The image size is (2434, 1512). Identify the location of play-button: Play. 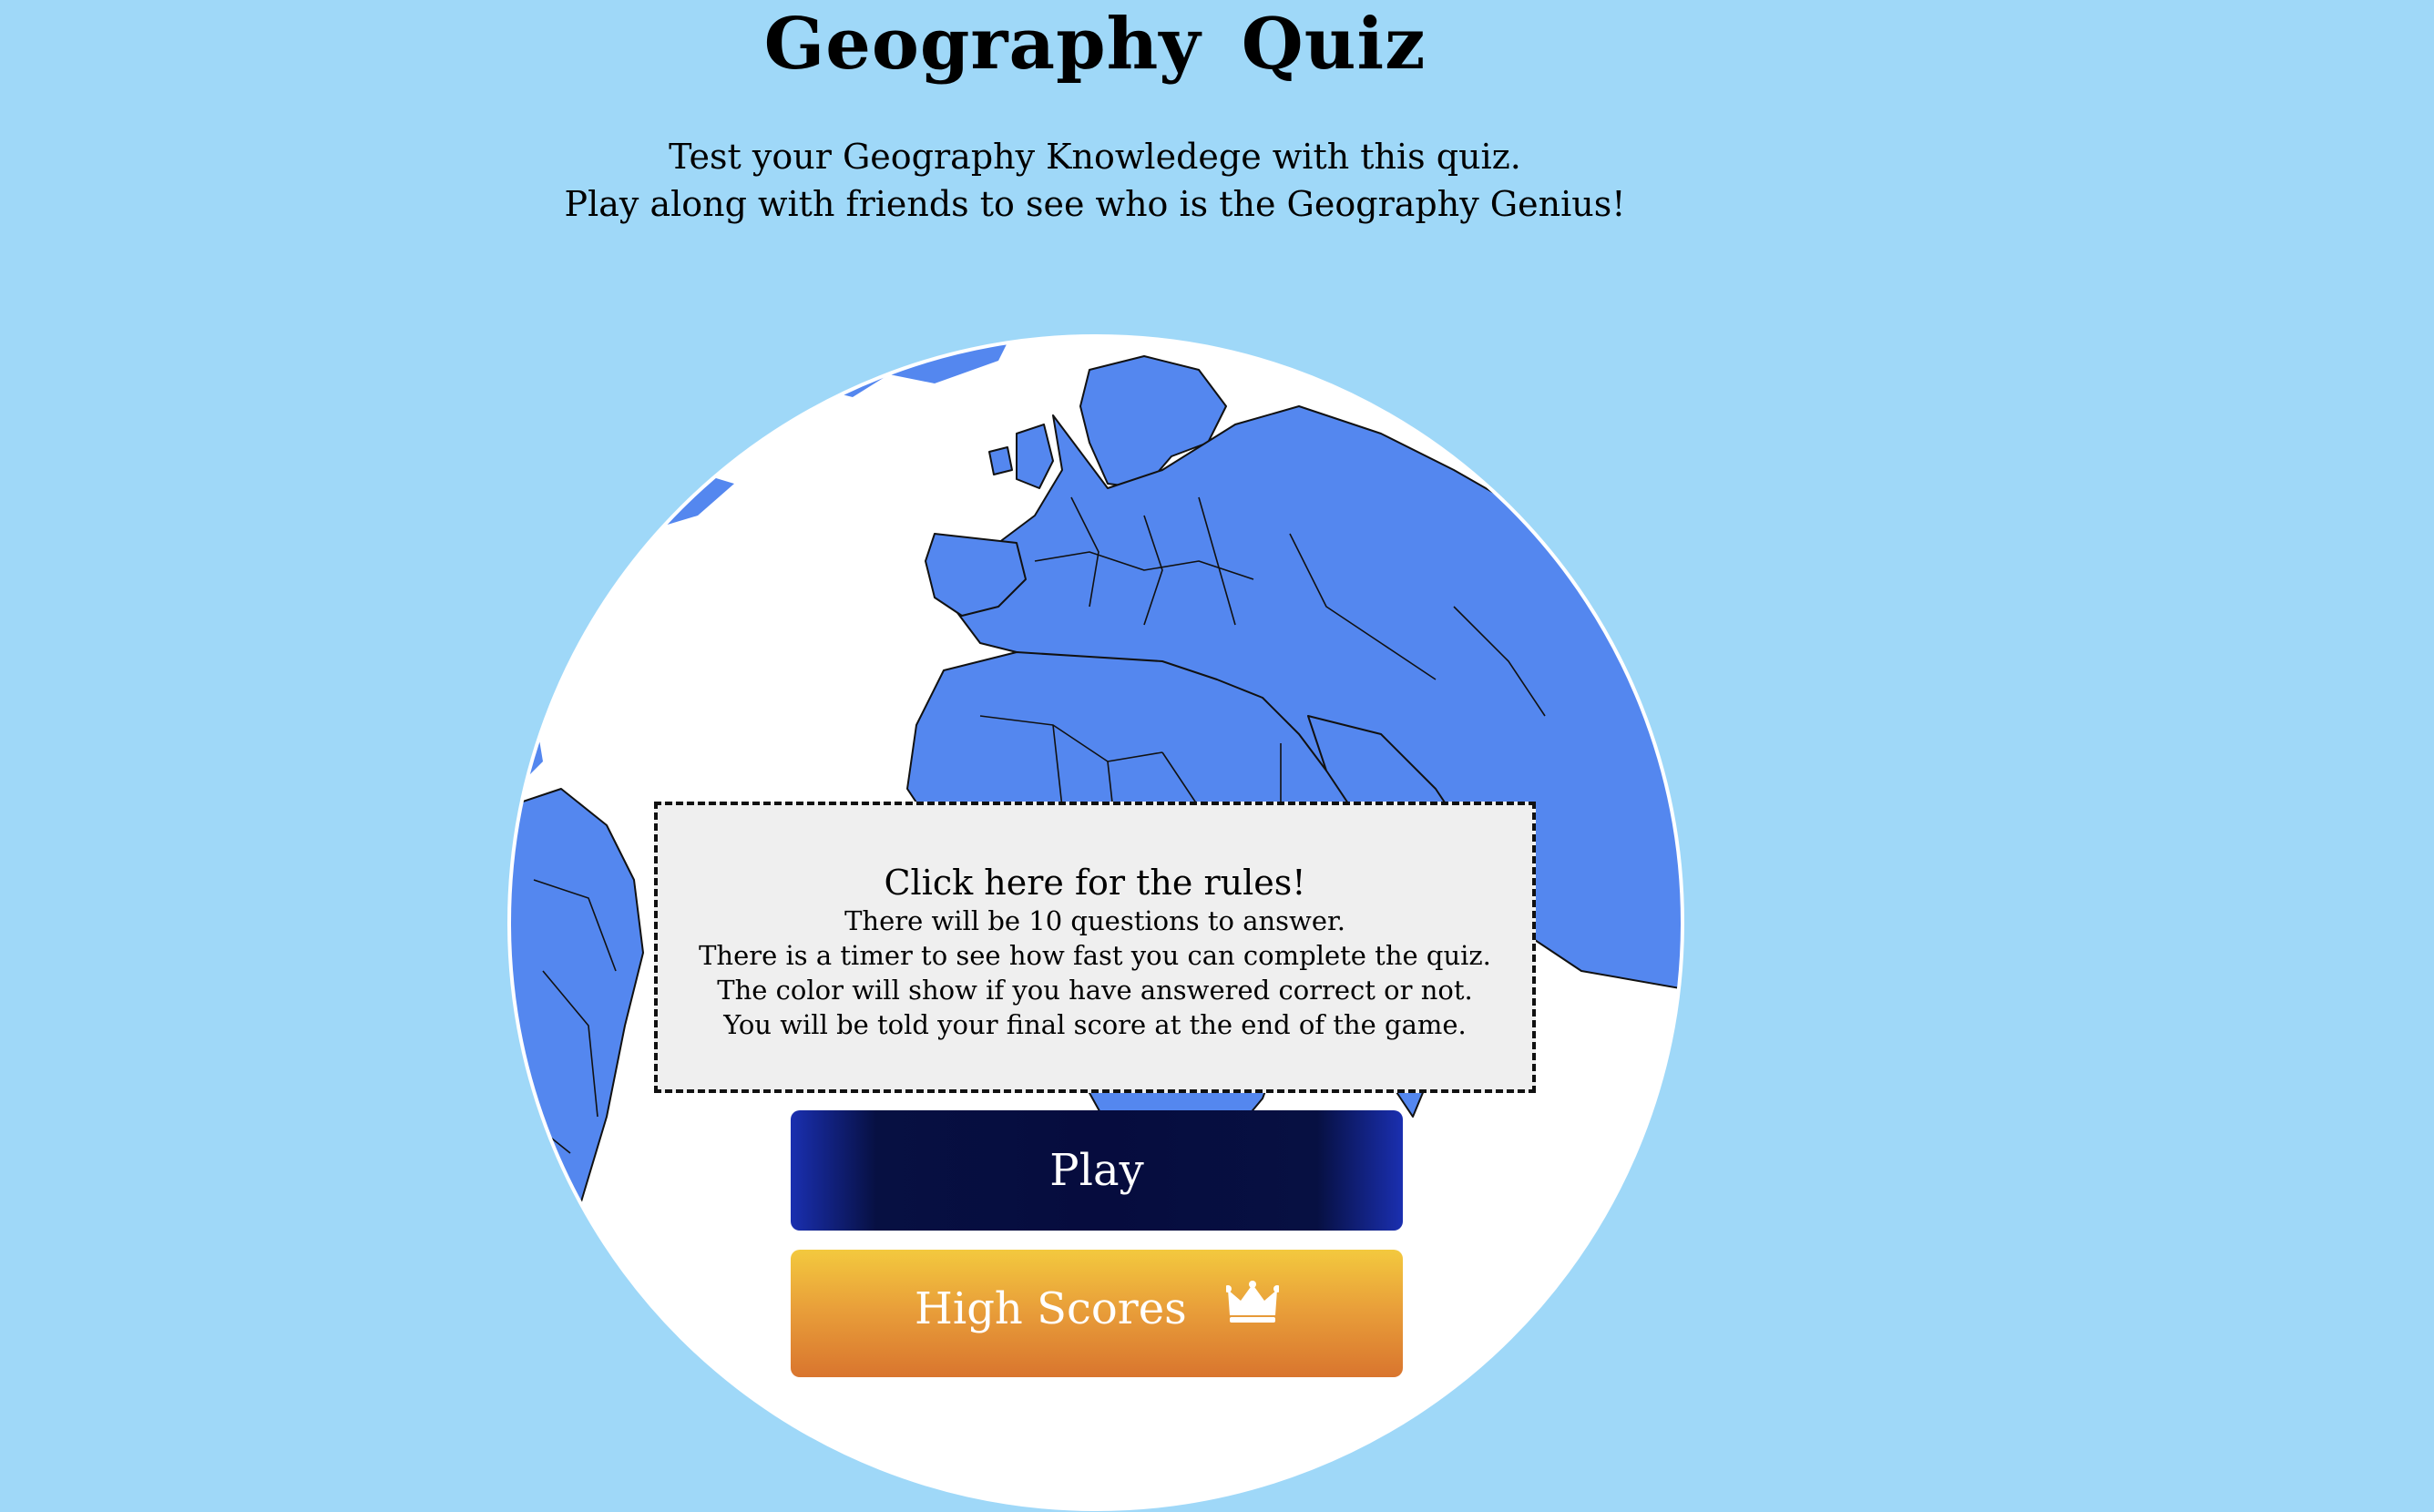
(1097, 1170).